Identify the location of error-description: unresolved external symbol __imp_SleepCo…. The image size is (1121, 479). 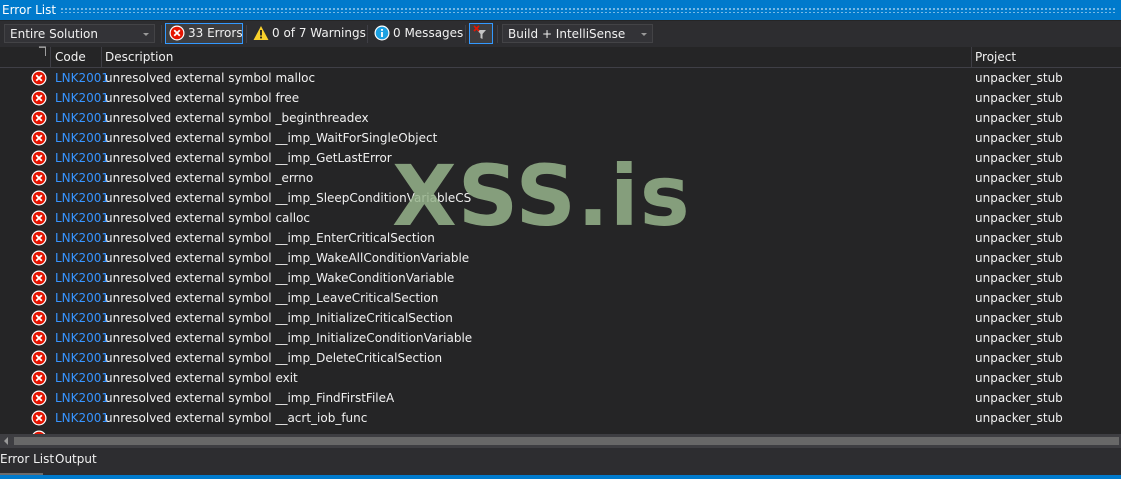
(288, 198).